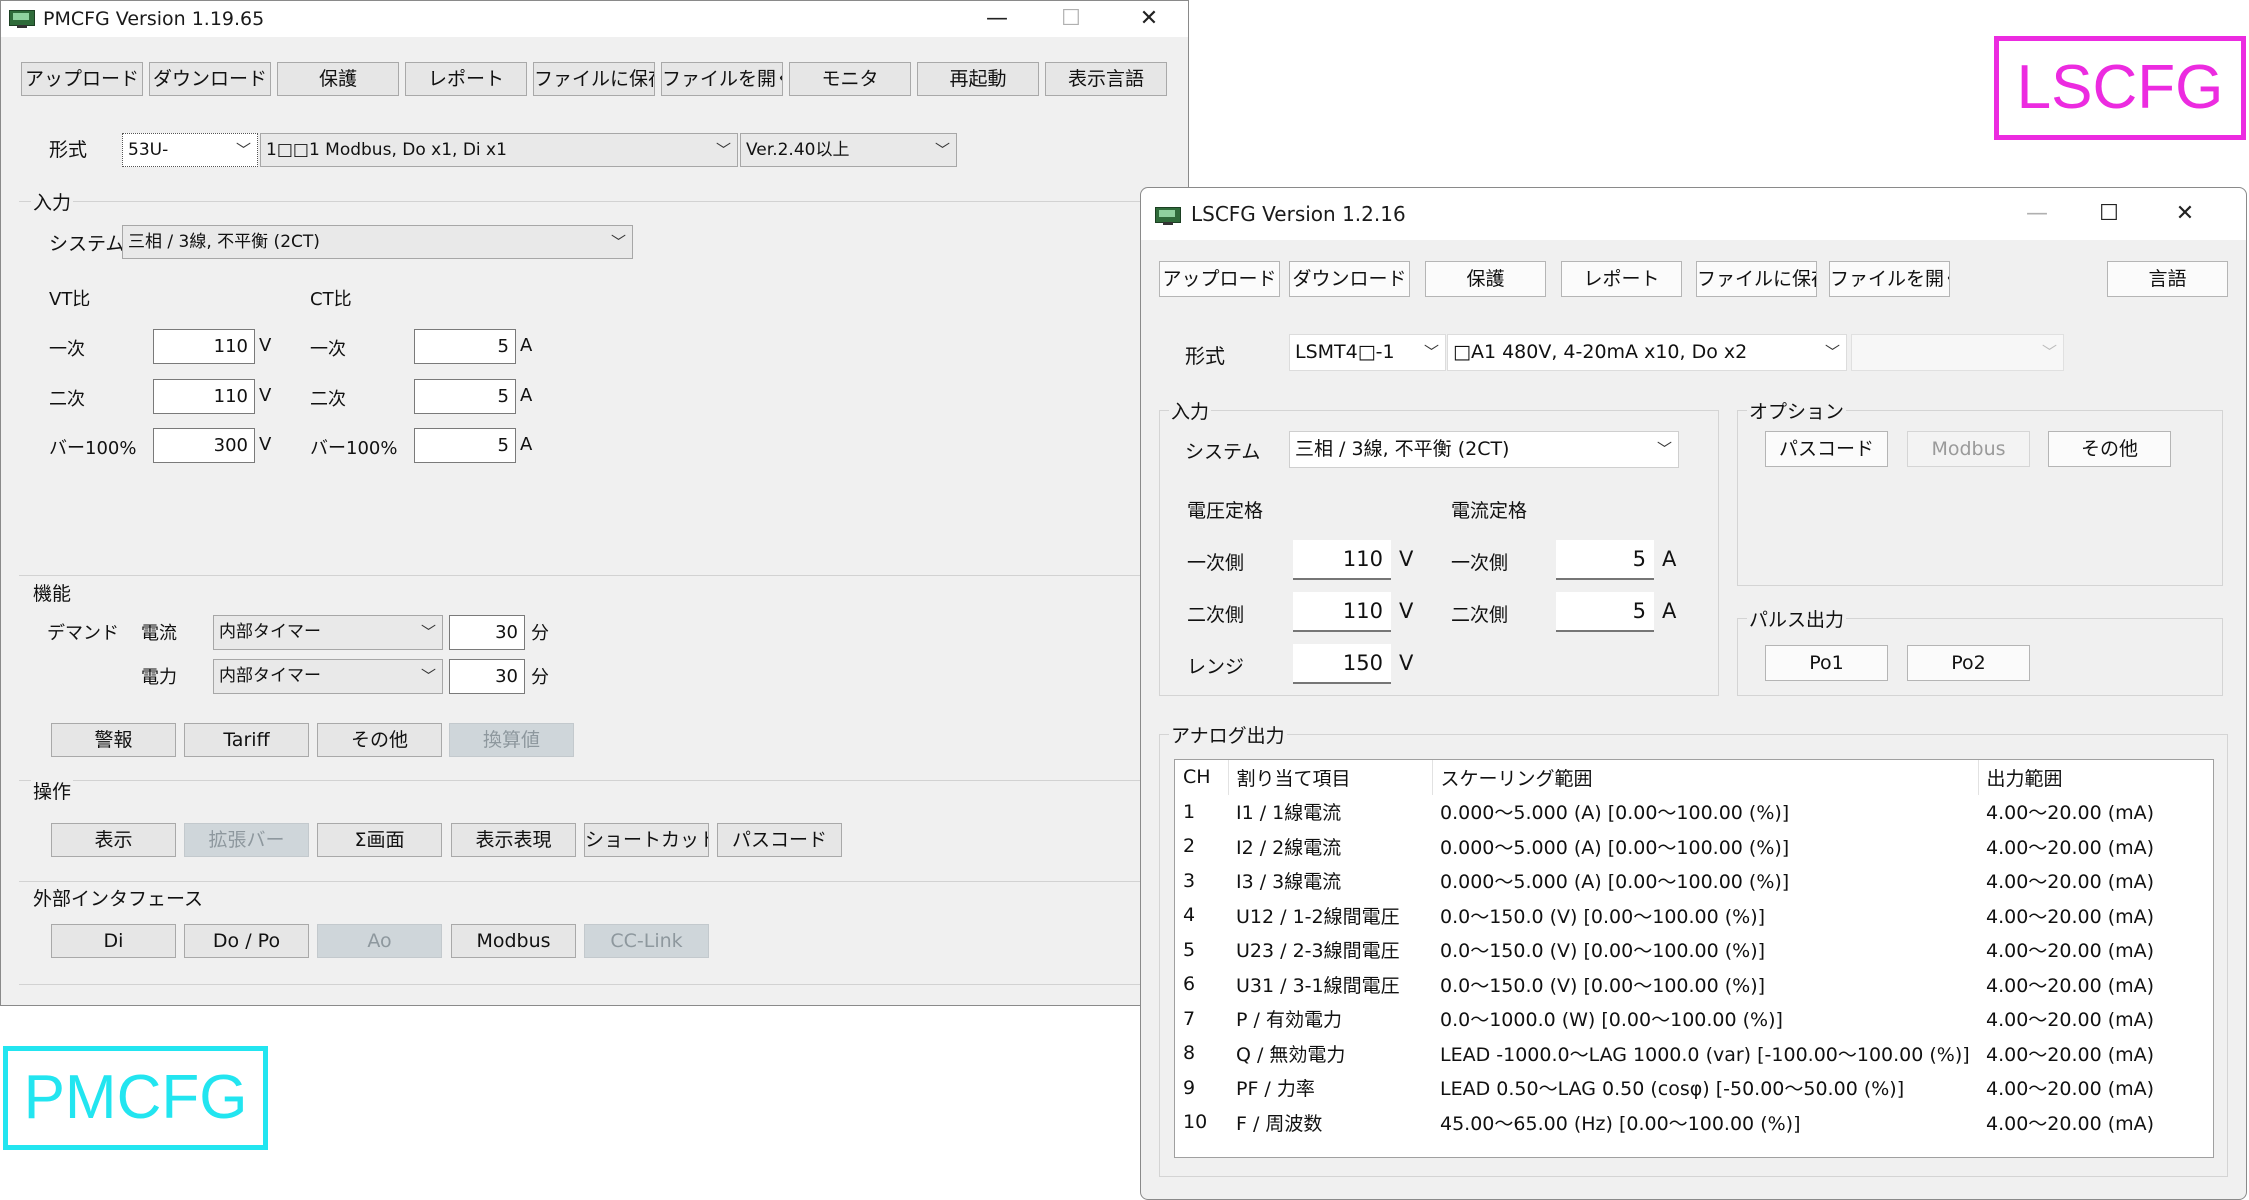 The width and height of the screenshot is (2249, 1200). I want to click on monitor-button: モニタ, so click(850, 79).